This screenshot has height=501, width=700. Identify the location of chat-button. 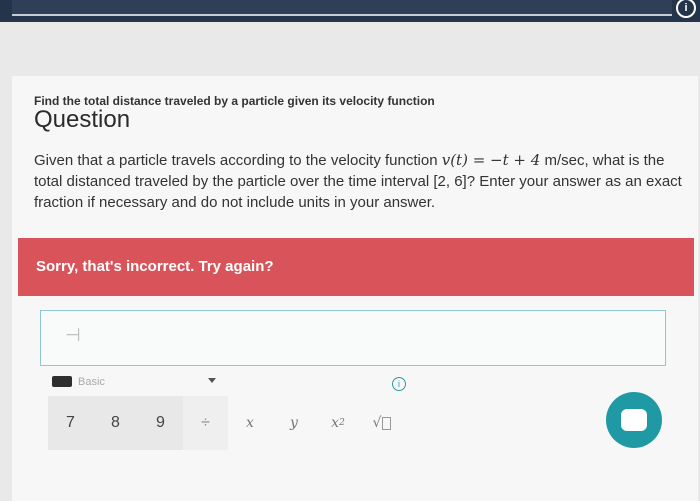
(634, 420).